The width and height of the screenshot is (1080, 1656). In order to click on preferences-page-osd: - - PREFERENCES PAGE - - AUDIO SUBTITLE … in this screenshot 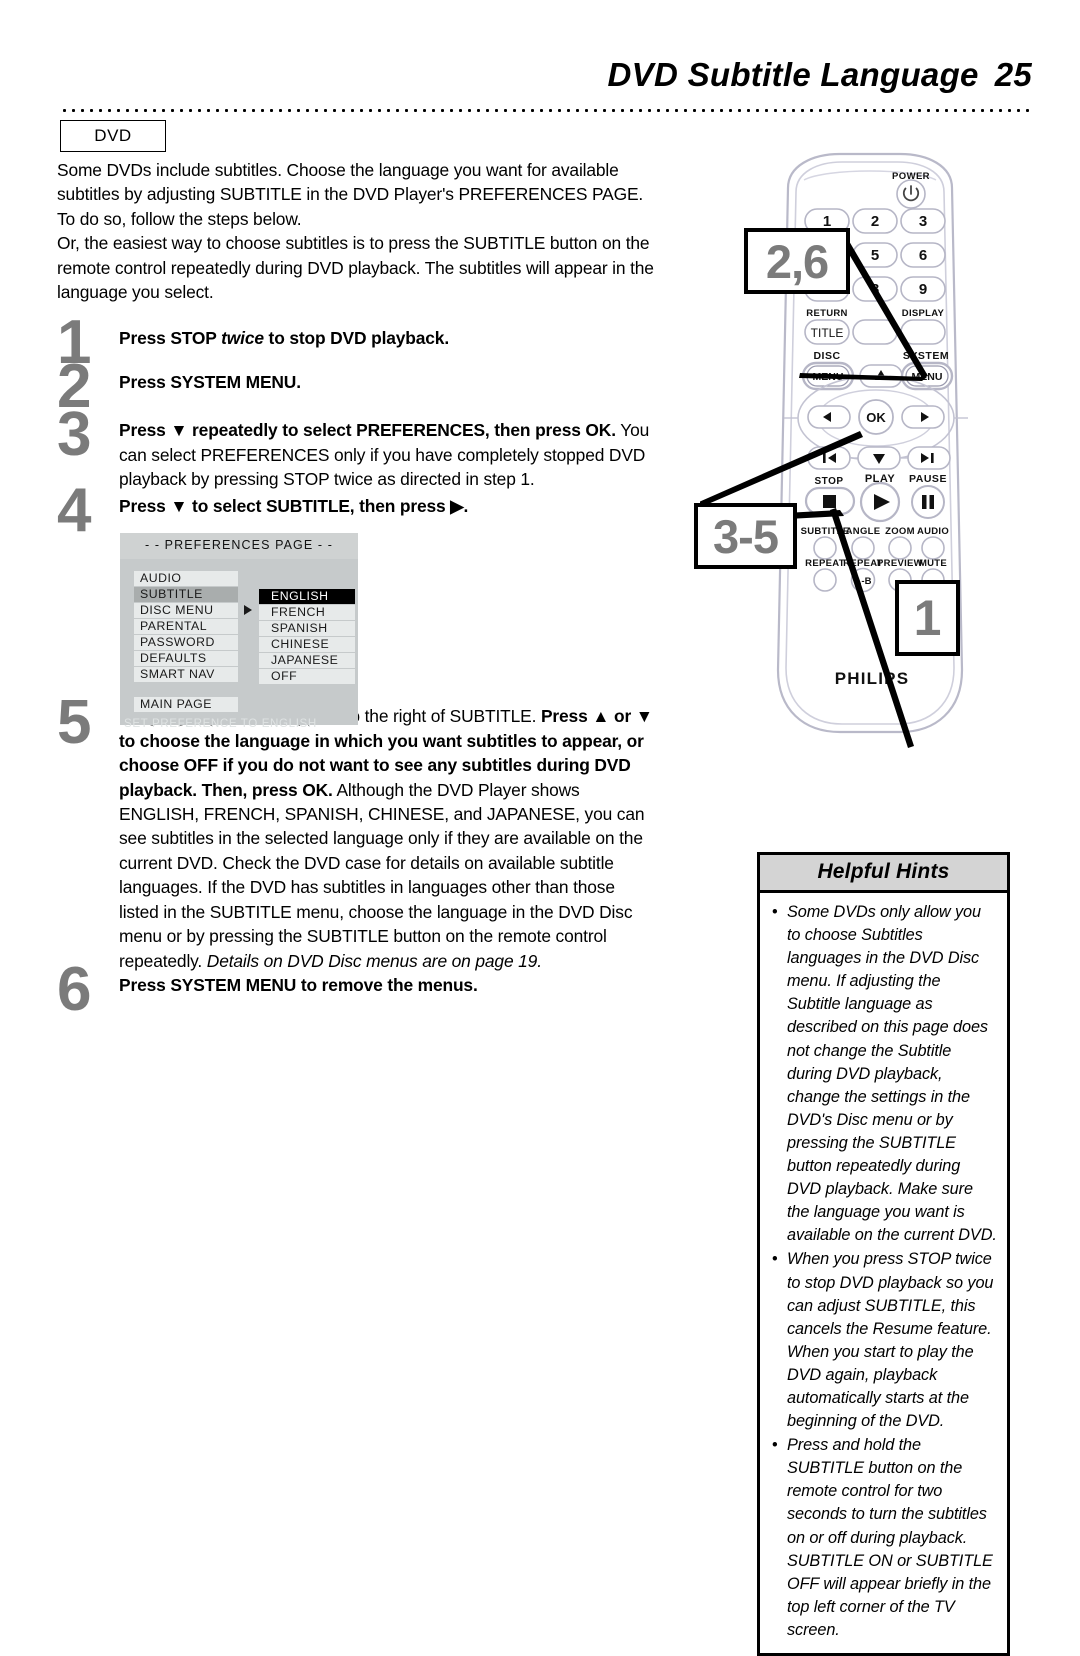, I will do `click(239, 631)`.